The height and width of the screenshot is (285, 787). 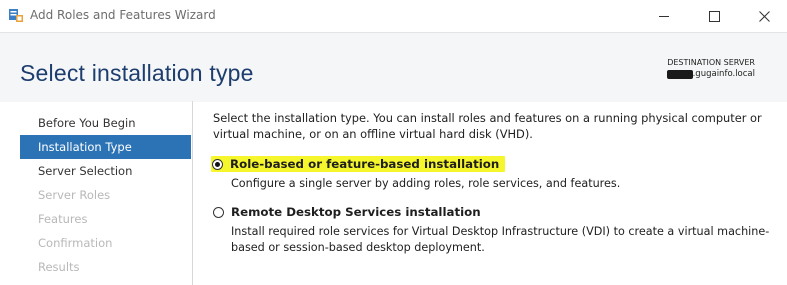 I want to click on window-title: Add Roles and Features Wizard, so click(x=123, y=15).